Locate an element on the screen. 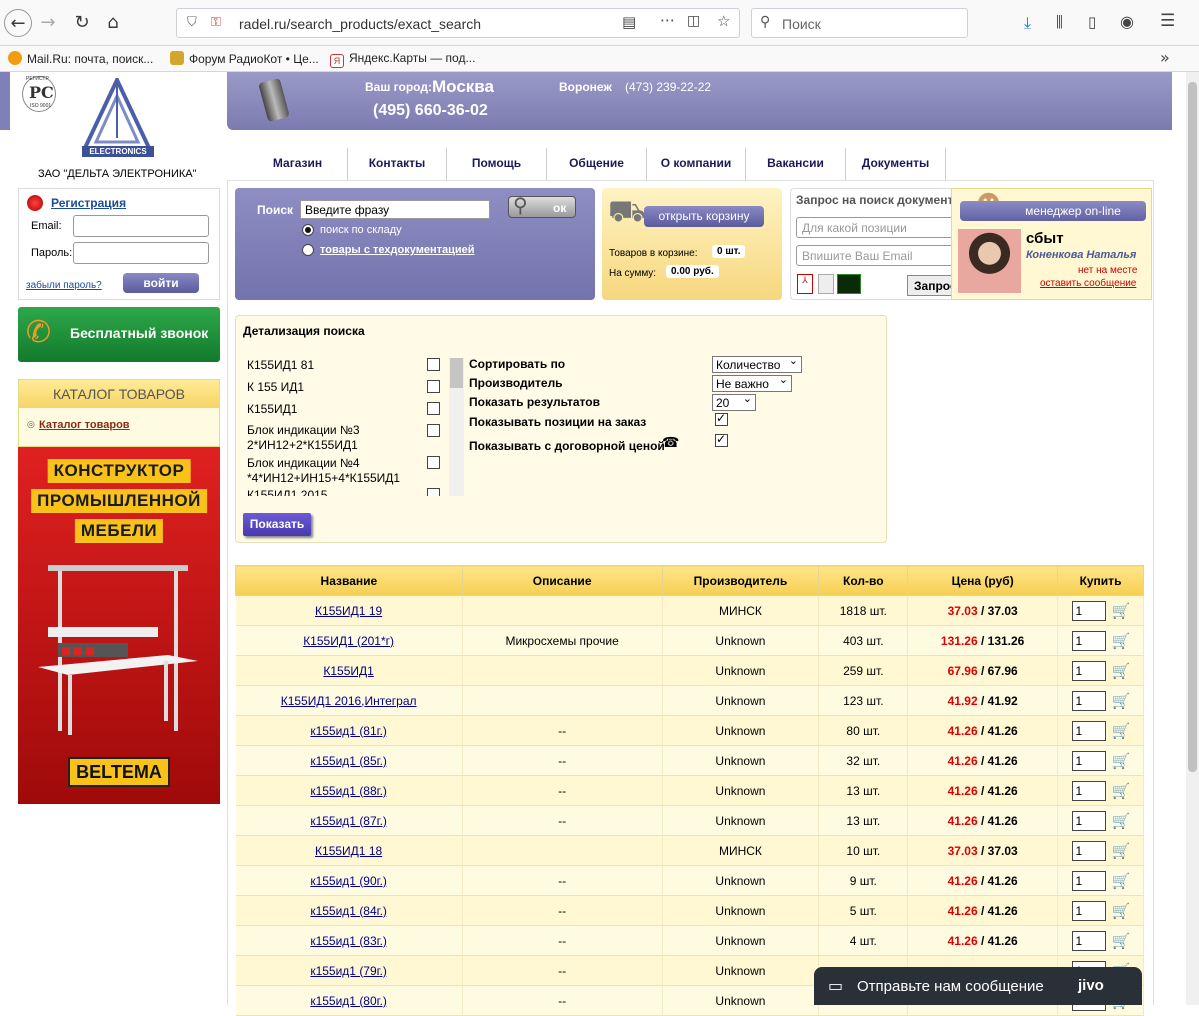  menu-item-help: Помощь is located at coordinates (497, 164).